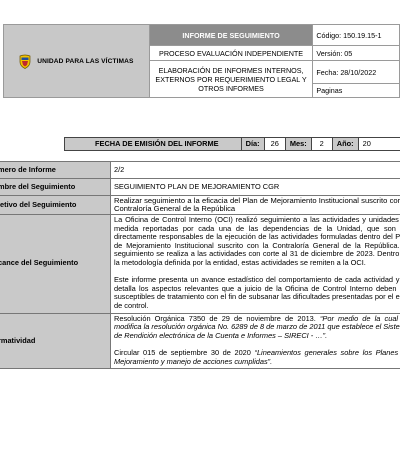  I want to click on document-date: Fecha: 28/10/2022, so click(356, 72).